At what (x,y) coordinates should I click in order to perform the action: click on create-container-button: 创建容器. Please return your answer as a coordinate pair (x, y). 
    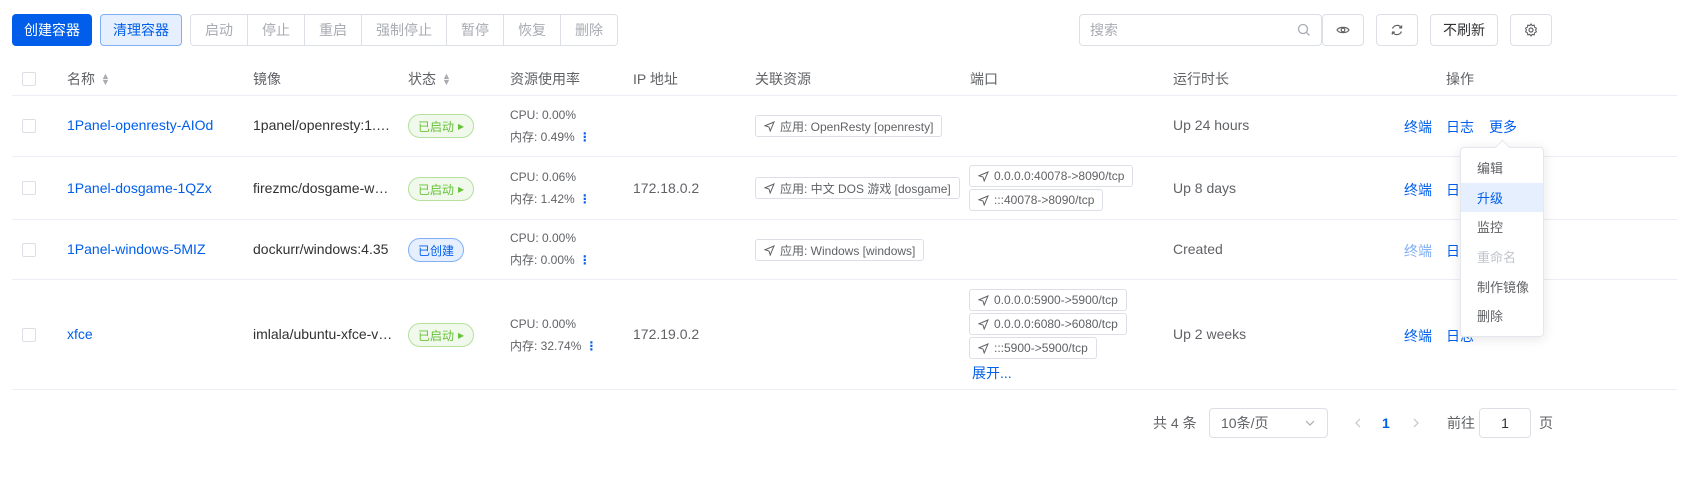
    Looking at the image, I should click on (52, 30).